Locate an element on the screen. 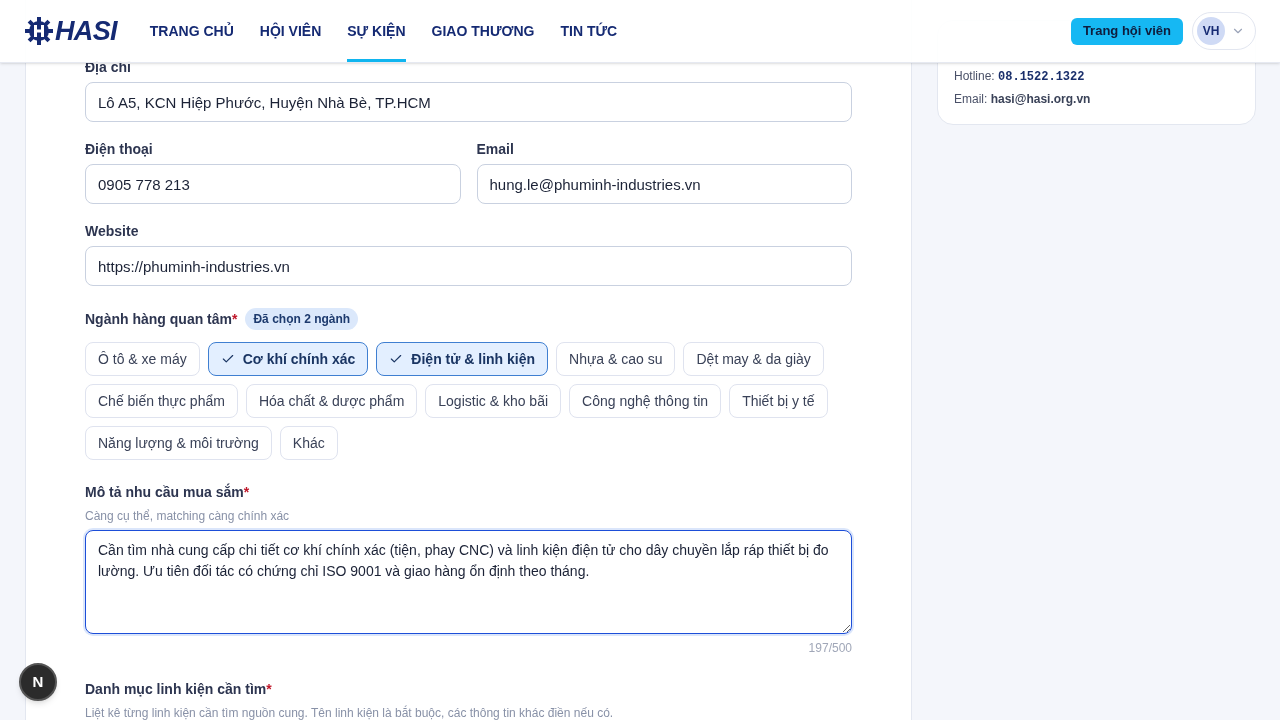 The width and height of the screenshot is (1280, 720). dev-tools-button: N is located at coordinates (38, 682).